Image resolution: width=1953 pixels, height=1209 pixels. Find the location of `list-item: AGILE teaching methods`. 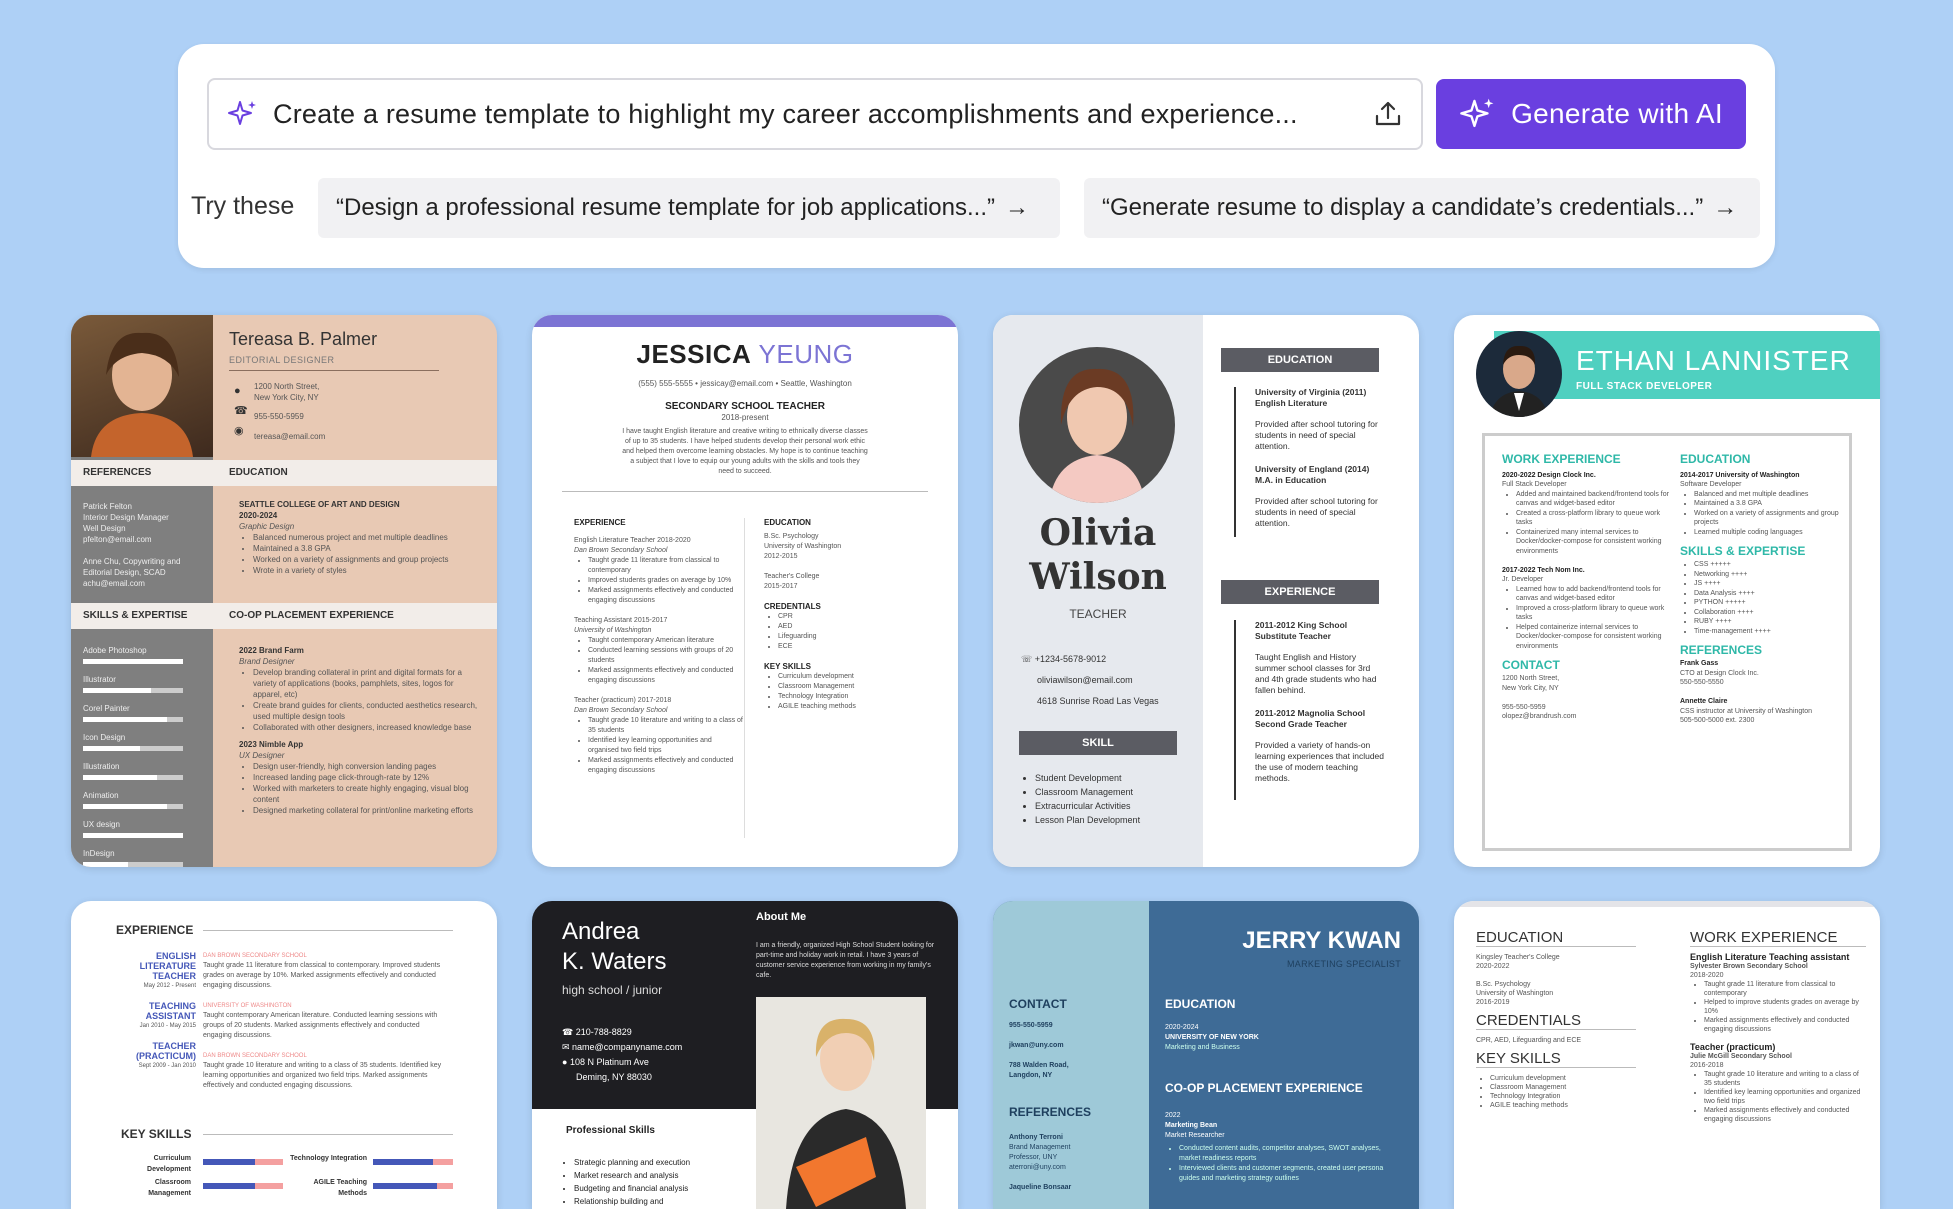

list-item: AGILE teaching methods is located at coordinates (1563, 1105).